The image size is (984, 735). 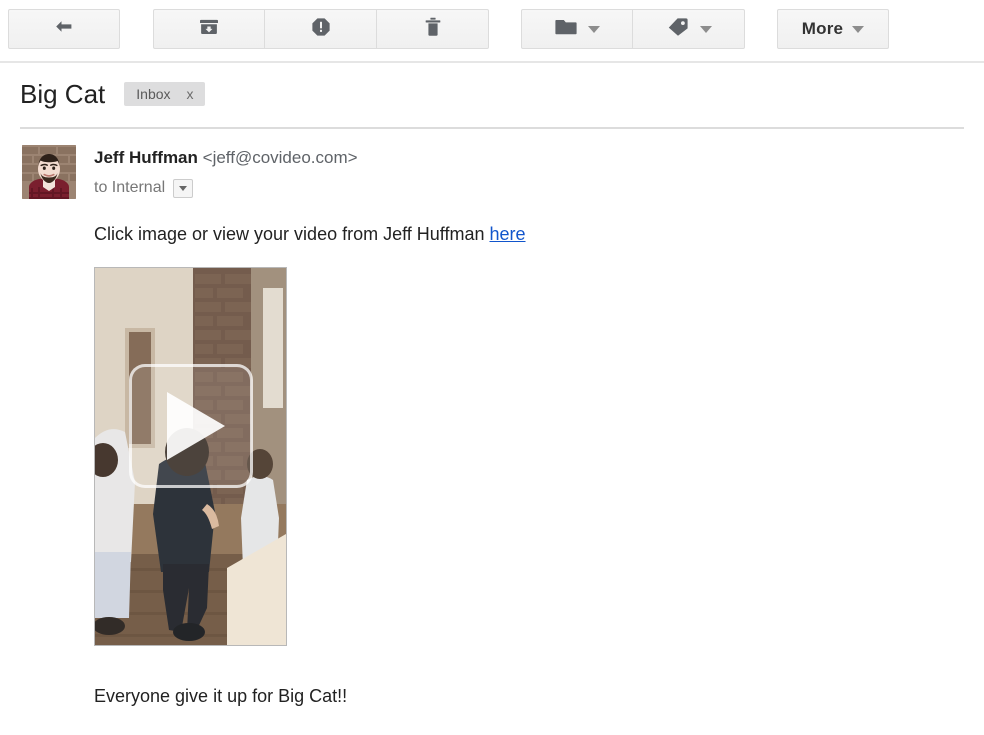 I want to click on message-toolbar: More, so click(x=492, y=31).